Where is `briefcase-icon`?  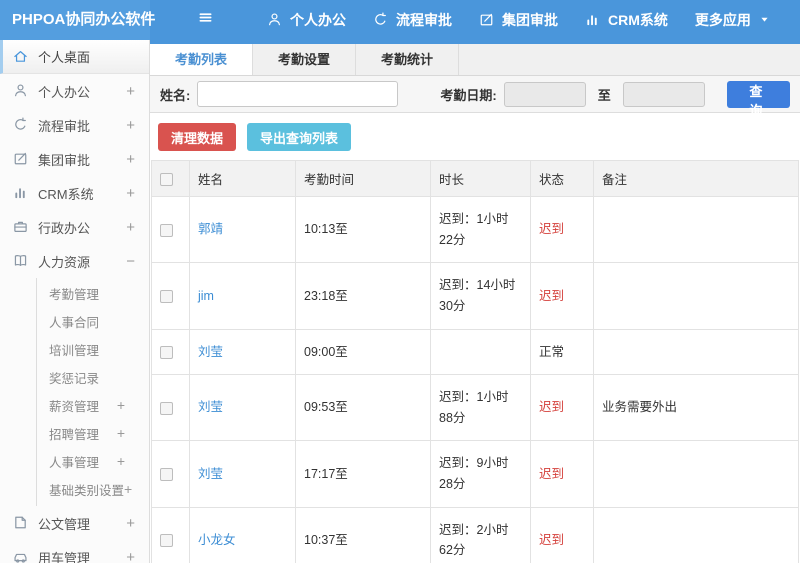 briefcase-icon is located at coordinates (21, 227).